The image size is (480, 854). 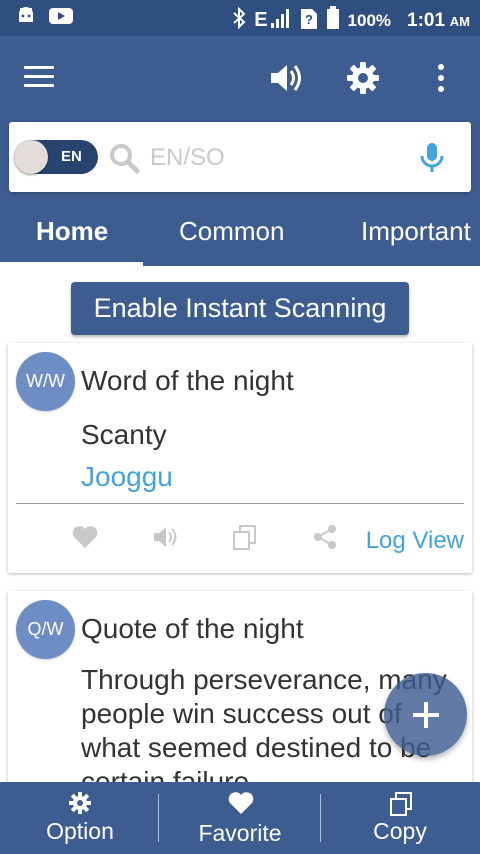 I want to click on signal-icon, so click(x=281, y=20).